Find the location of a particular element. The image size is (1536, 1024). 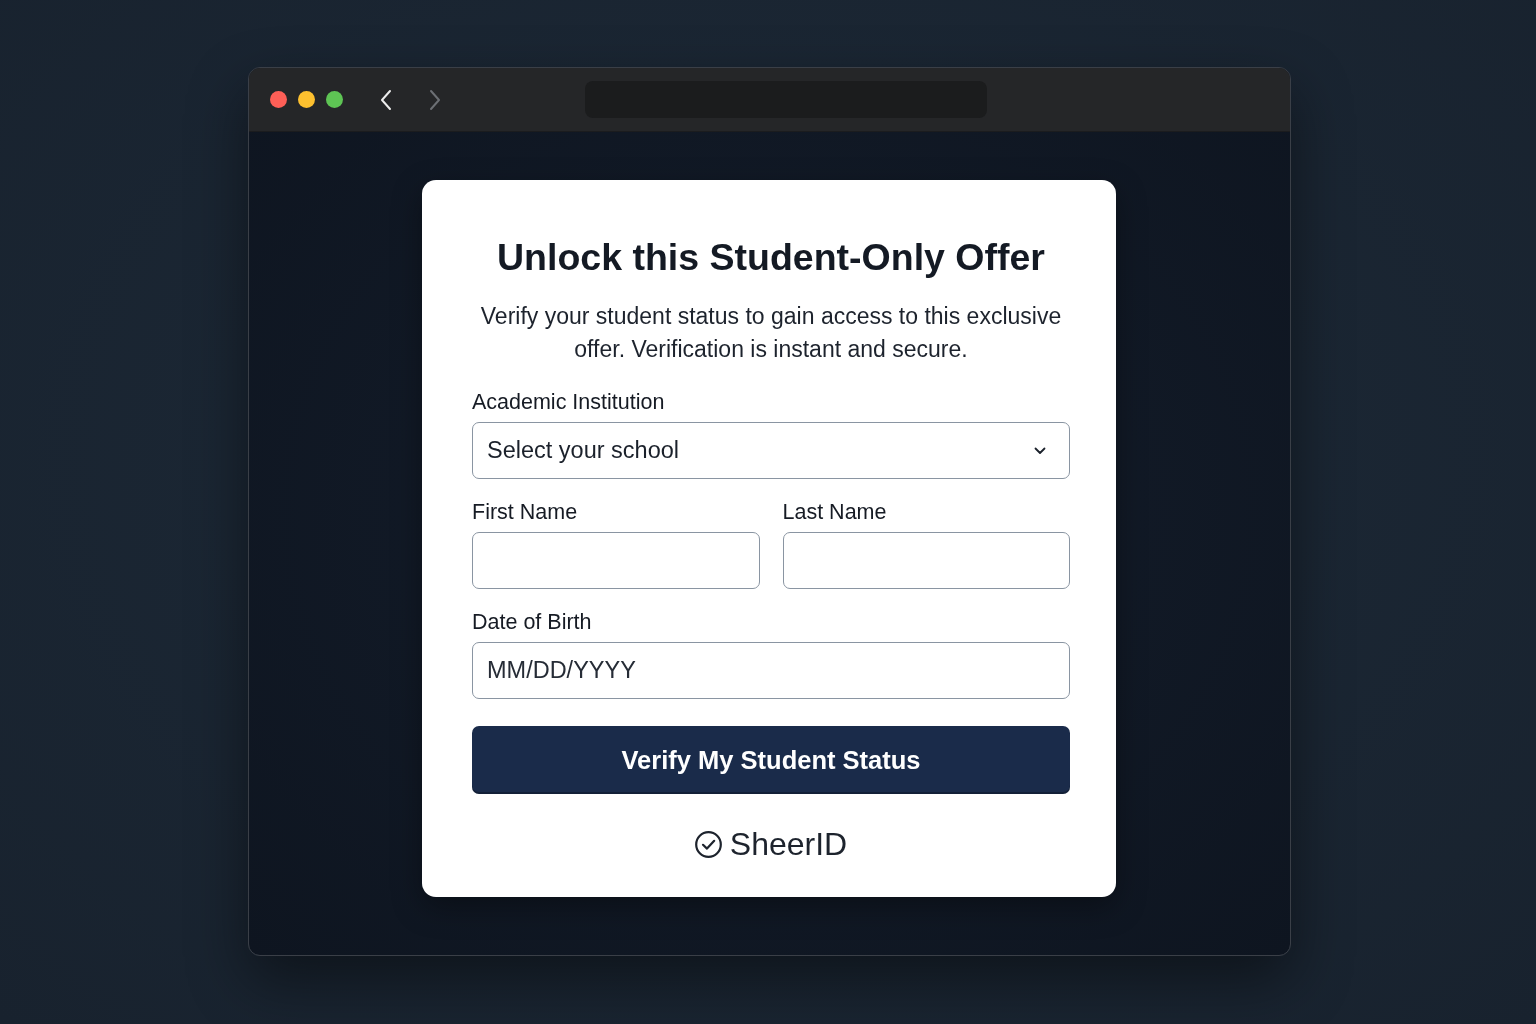

chevron-down-icon is located at coordinates (1040, 450).